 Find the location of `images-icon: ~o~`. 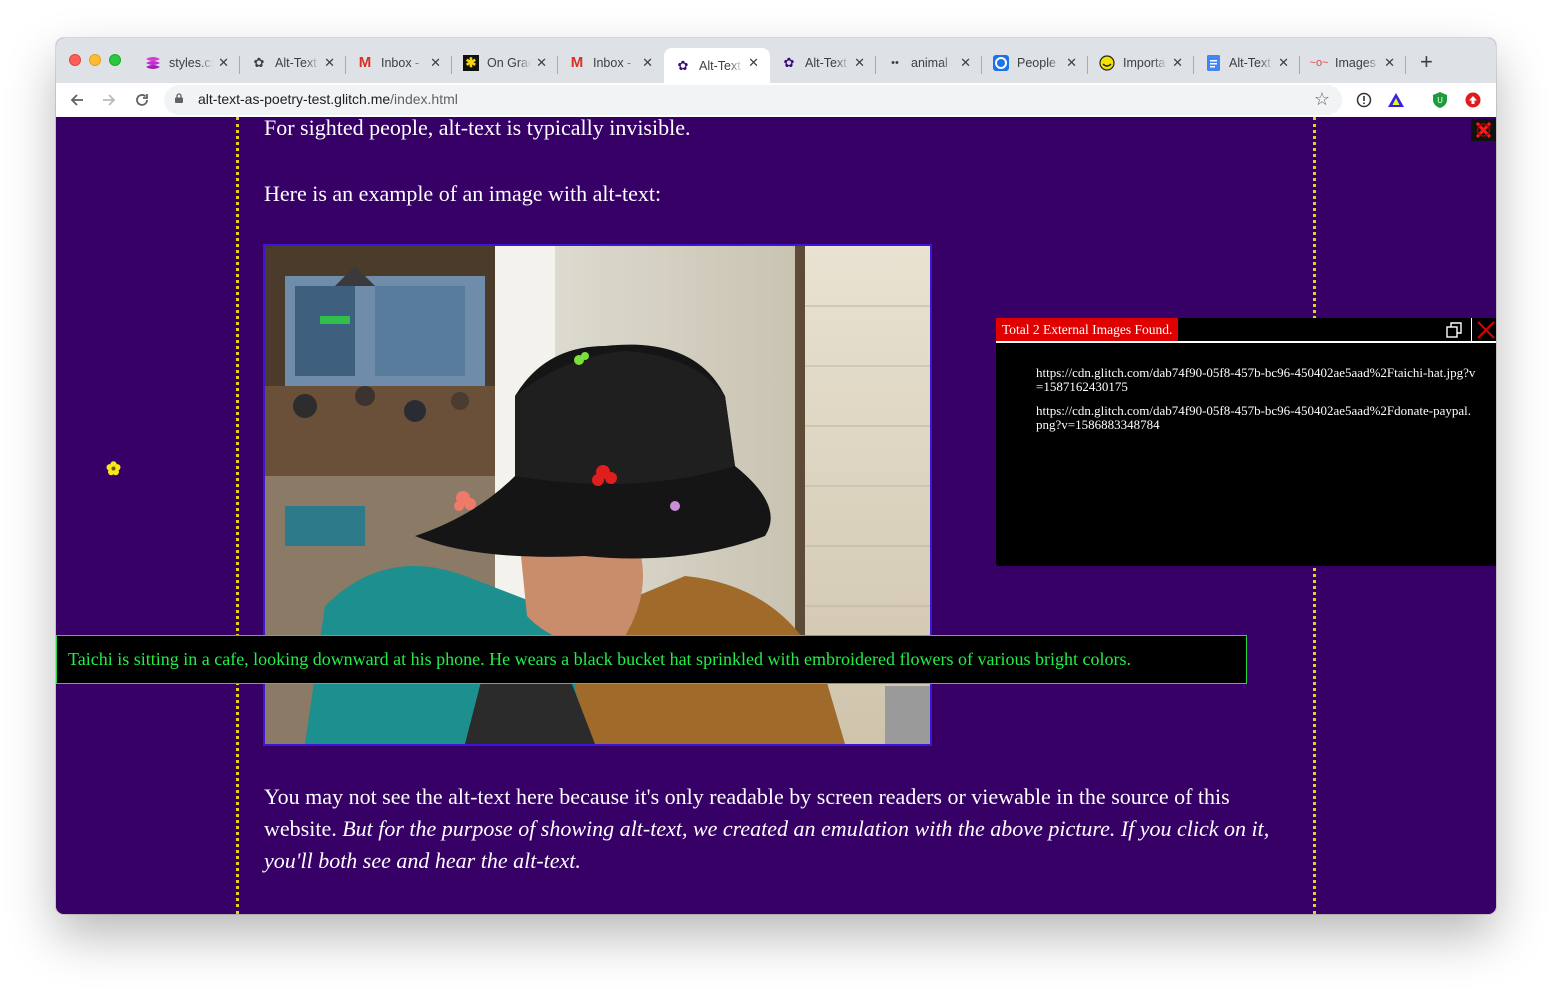

images-icon: ~o~ is located at coordinates (1319, 63).